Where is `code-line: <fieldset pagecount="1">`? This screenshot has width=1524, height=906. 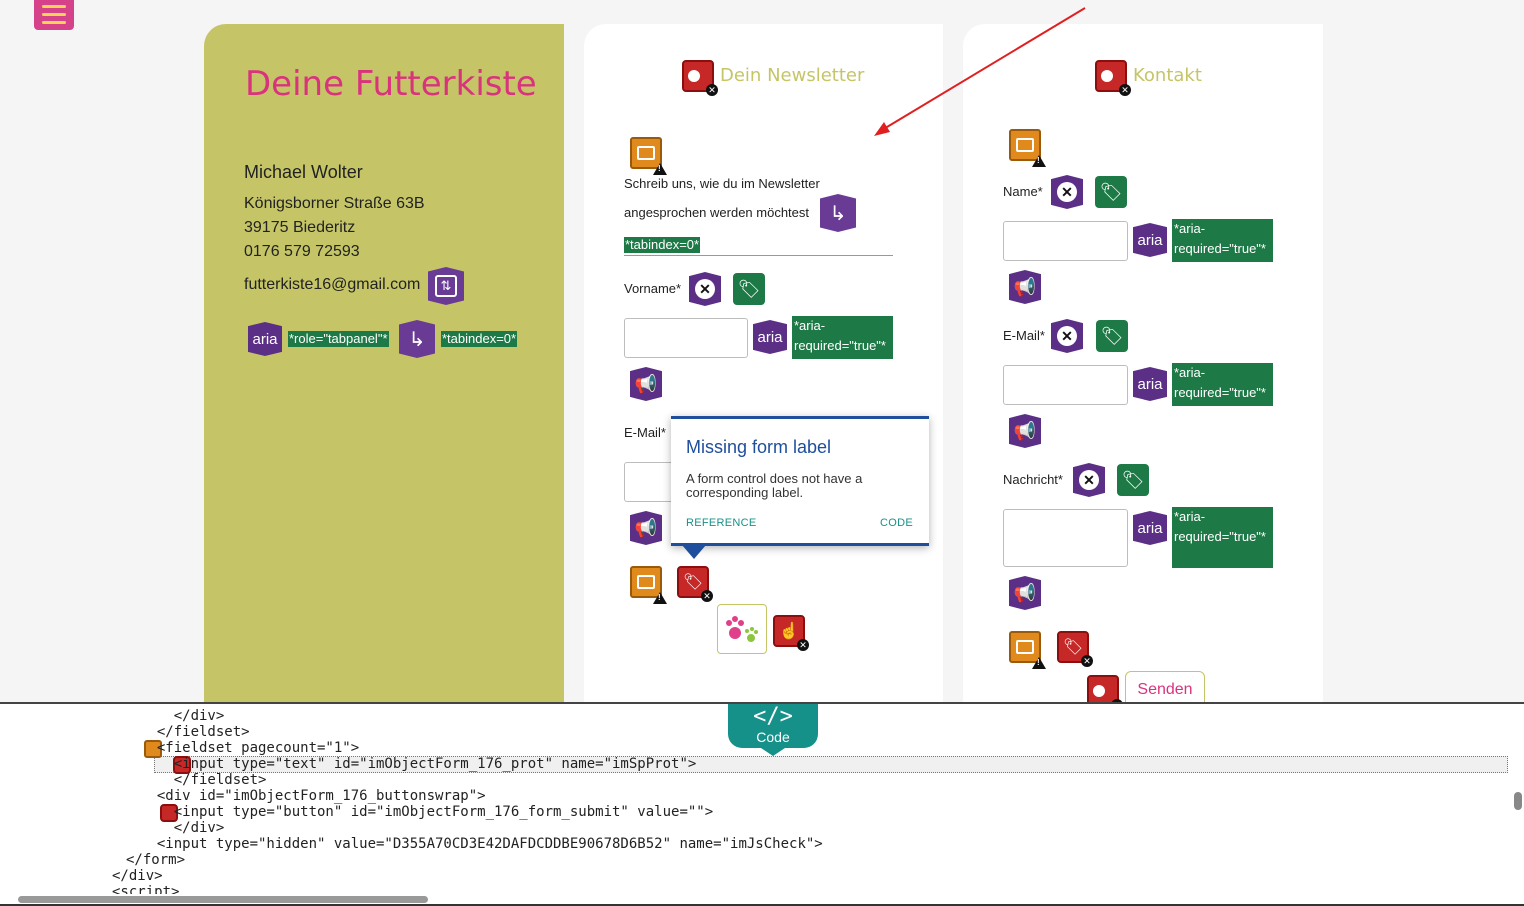 code-line: <fieldset pagecount="1"> is located at coordinates (250, 748).